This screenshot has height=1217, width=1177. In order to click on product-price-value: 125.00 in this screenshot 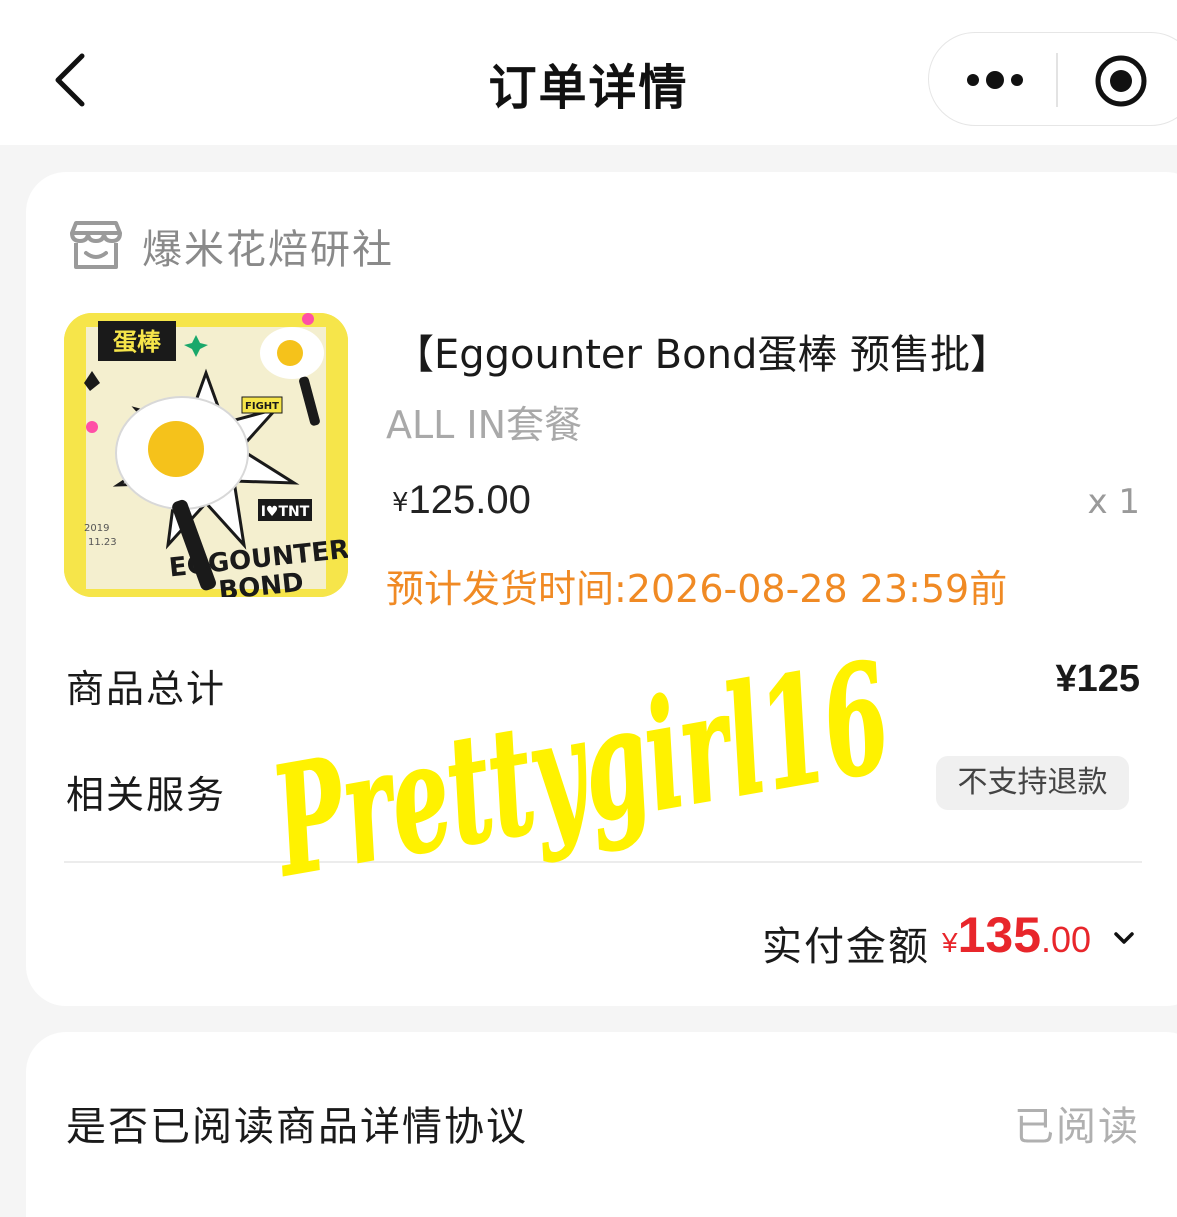, I will do `click(469, 500)`.